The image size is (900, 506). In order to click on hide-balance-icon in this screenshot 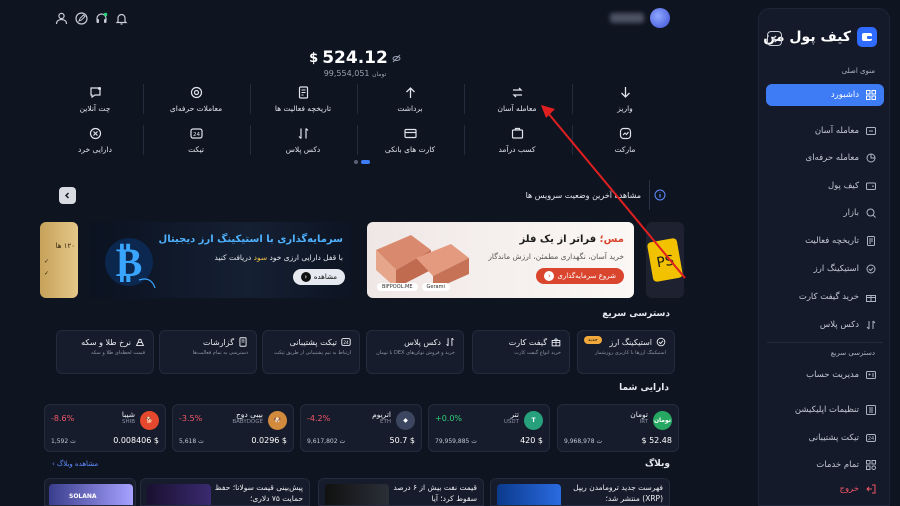, I will do `click(396, 58)`.